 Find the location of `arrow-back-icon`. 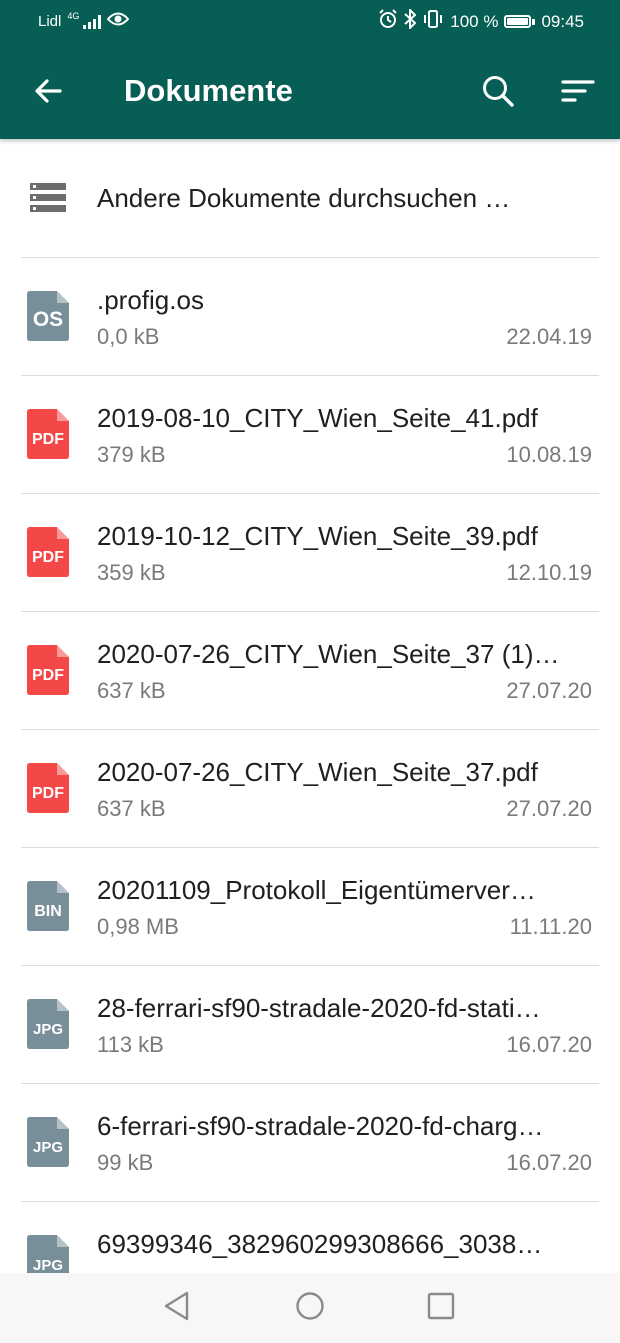

arrow-back-icon is located at coordinates (48, 93).